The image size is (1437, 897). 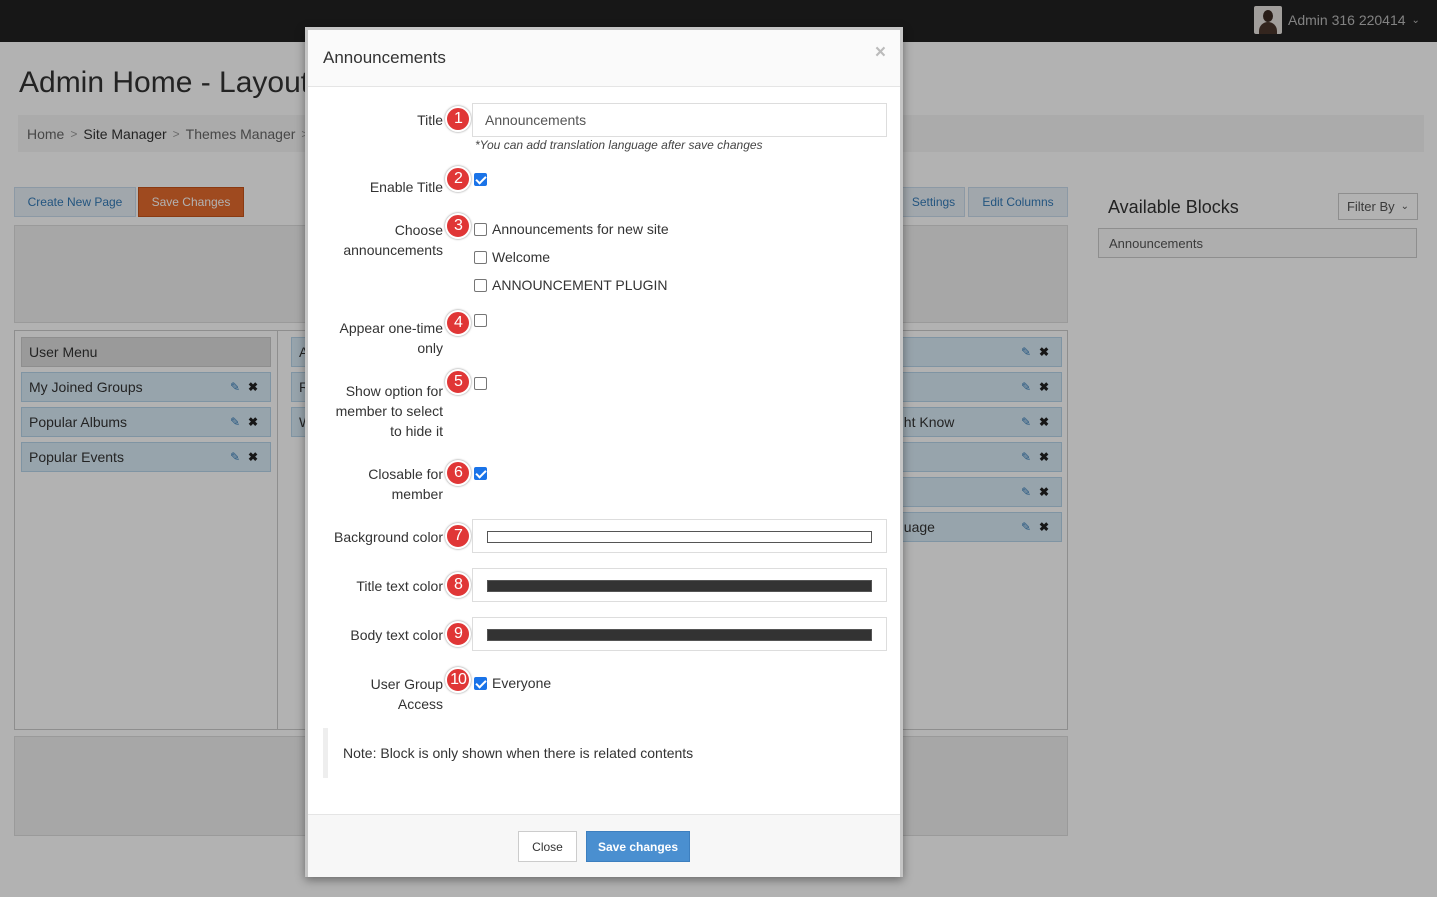 I want to click on step-badge: 5, so click(x=458, y=382).